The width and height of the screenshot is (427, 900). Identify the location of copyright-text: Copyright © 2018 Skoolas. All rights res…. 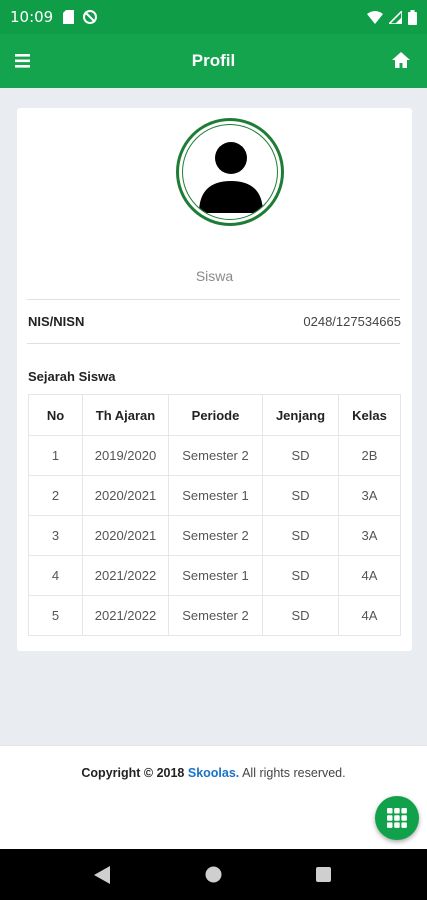
(213, 773).